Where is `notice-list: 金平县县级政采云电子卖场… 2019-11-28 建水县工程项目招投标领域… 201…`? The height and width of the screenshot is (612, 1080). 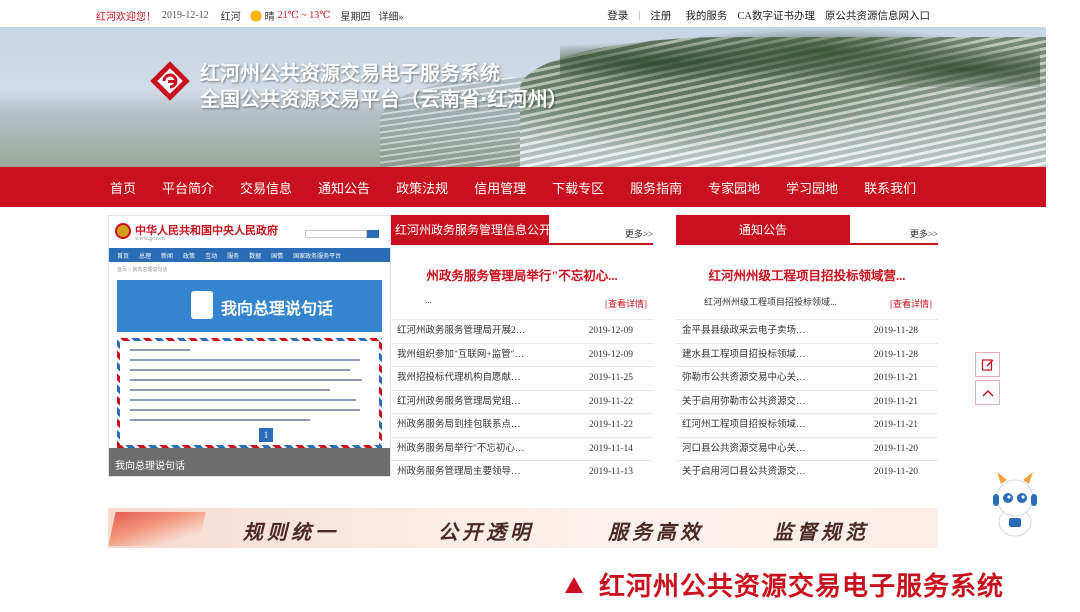 notice-list: 金平县县级政采云电子卖场… 2019-11-28 建水县工程项目招投标领域… 201… is located at coordinates (807, 401).